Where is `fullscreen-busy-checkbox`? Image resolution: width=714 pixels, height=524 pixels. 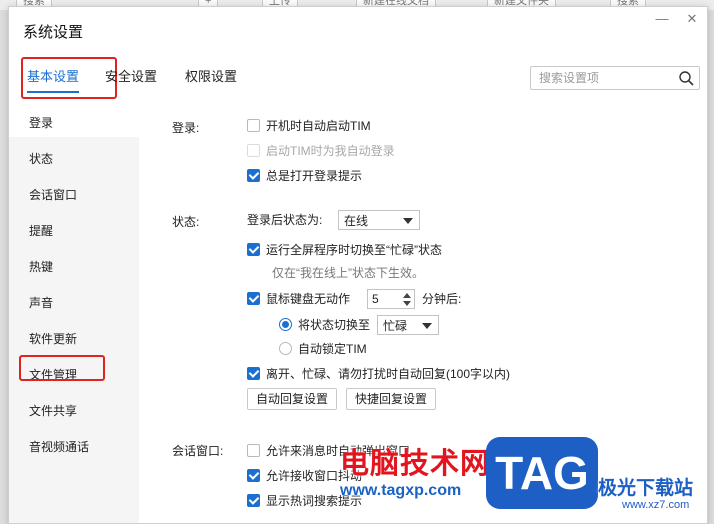 fullscreen-busy-checkbox is located at coordinates (253, 250).